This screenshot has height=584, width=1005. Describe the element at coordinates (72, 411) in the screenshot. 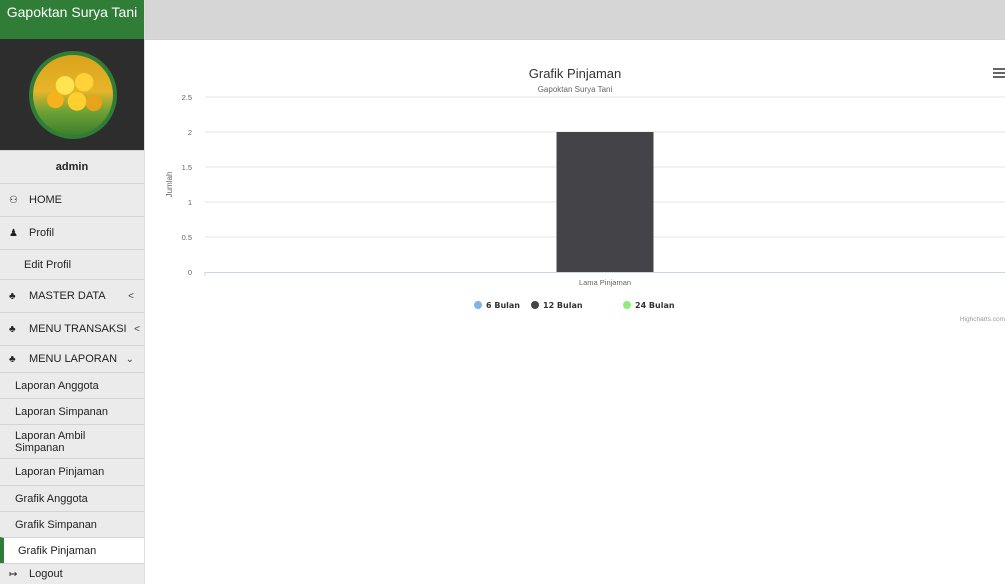

I see `sidebar-subitem-laporan-simpanan: Laporan Simpanan` at that location.